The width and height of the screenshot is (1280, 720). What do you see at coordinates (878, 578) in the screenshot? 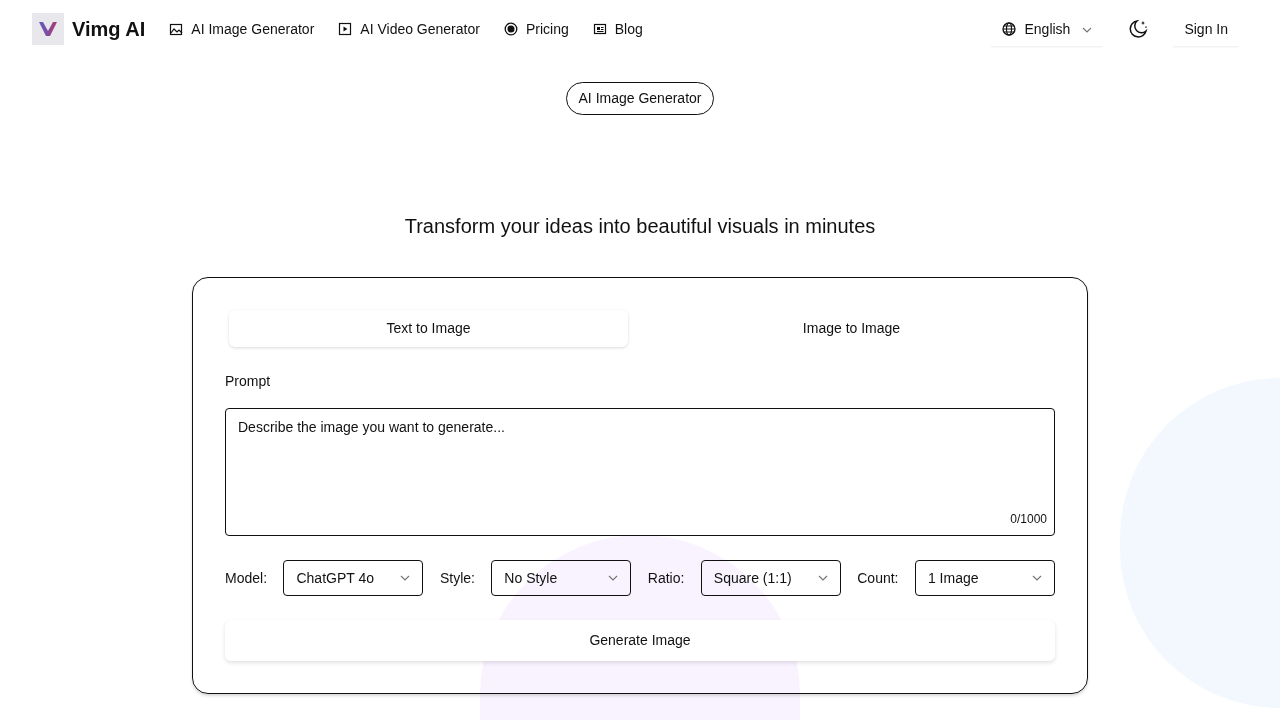
I see `option-label: Count:` at bounding box center [878, 578].